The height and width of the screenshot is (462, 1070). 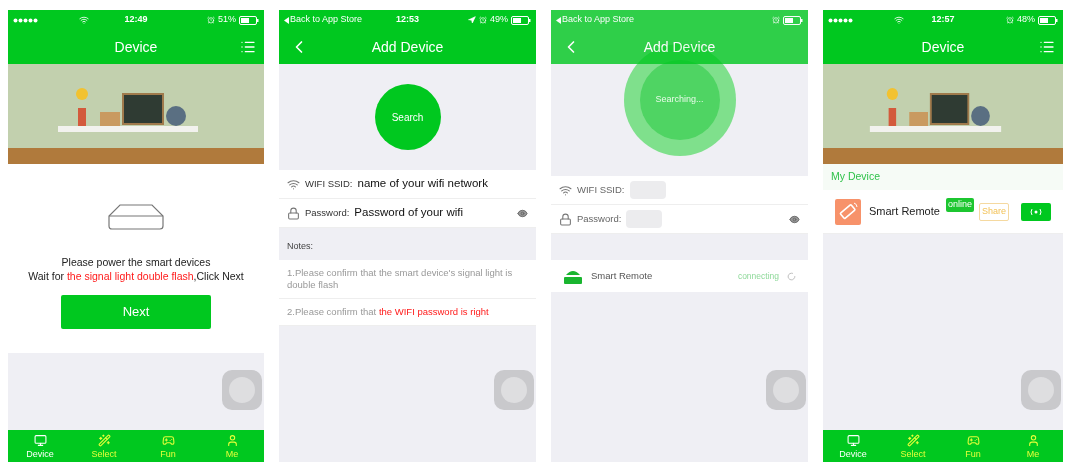 What do you see at coordinates (499, 20) in the screenshot?
I see `battery-percent: 49%` at bounding box center [499, 20].